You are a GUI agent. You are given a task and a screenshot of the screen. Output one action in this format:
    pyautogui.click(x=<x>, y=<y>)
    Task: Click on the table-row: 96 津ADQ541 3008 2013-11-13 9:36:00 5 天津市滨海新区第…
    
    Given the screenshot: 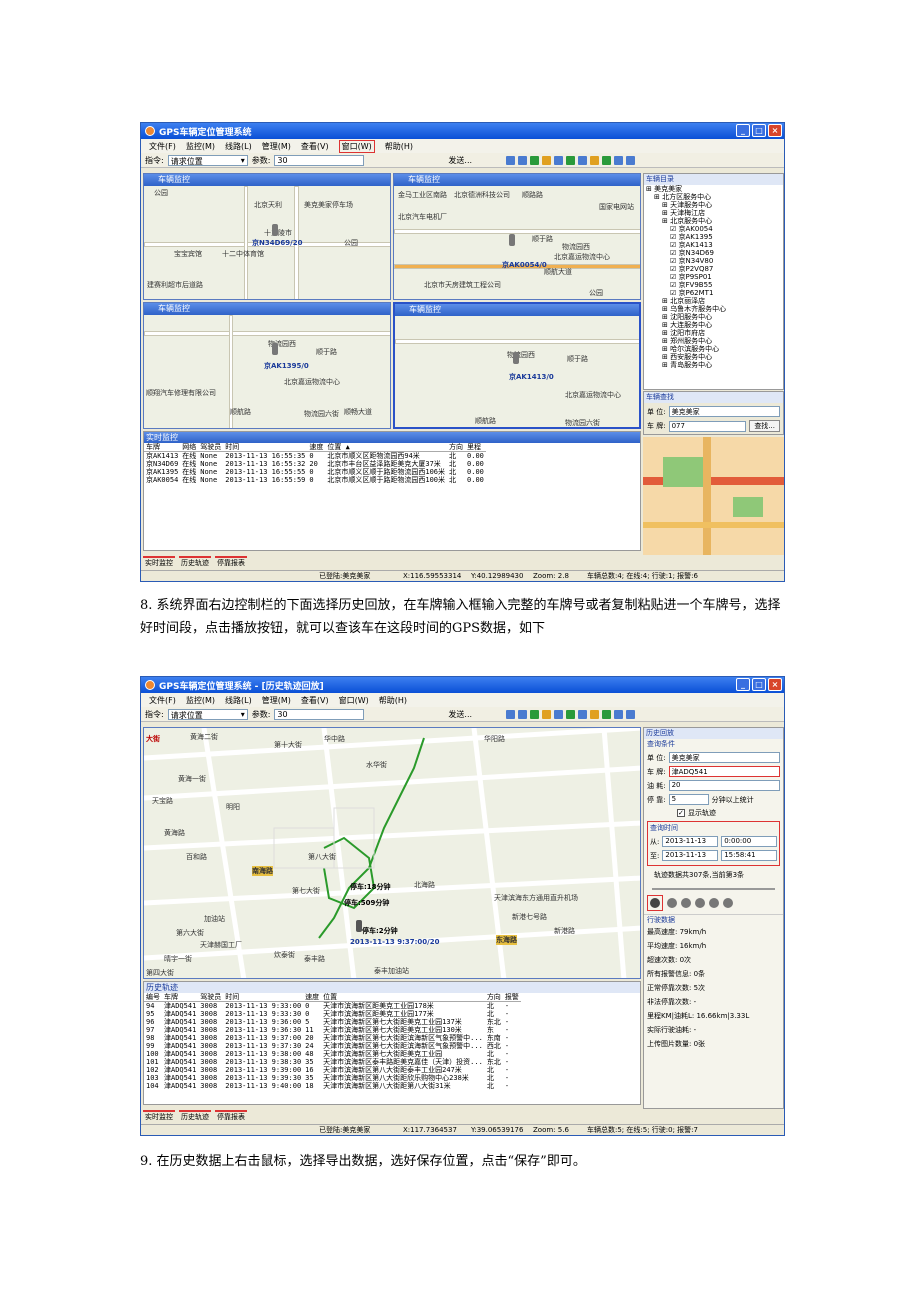 What is the action you would take?
    pyautogui.click(x=332, y=1022)
    